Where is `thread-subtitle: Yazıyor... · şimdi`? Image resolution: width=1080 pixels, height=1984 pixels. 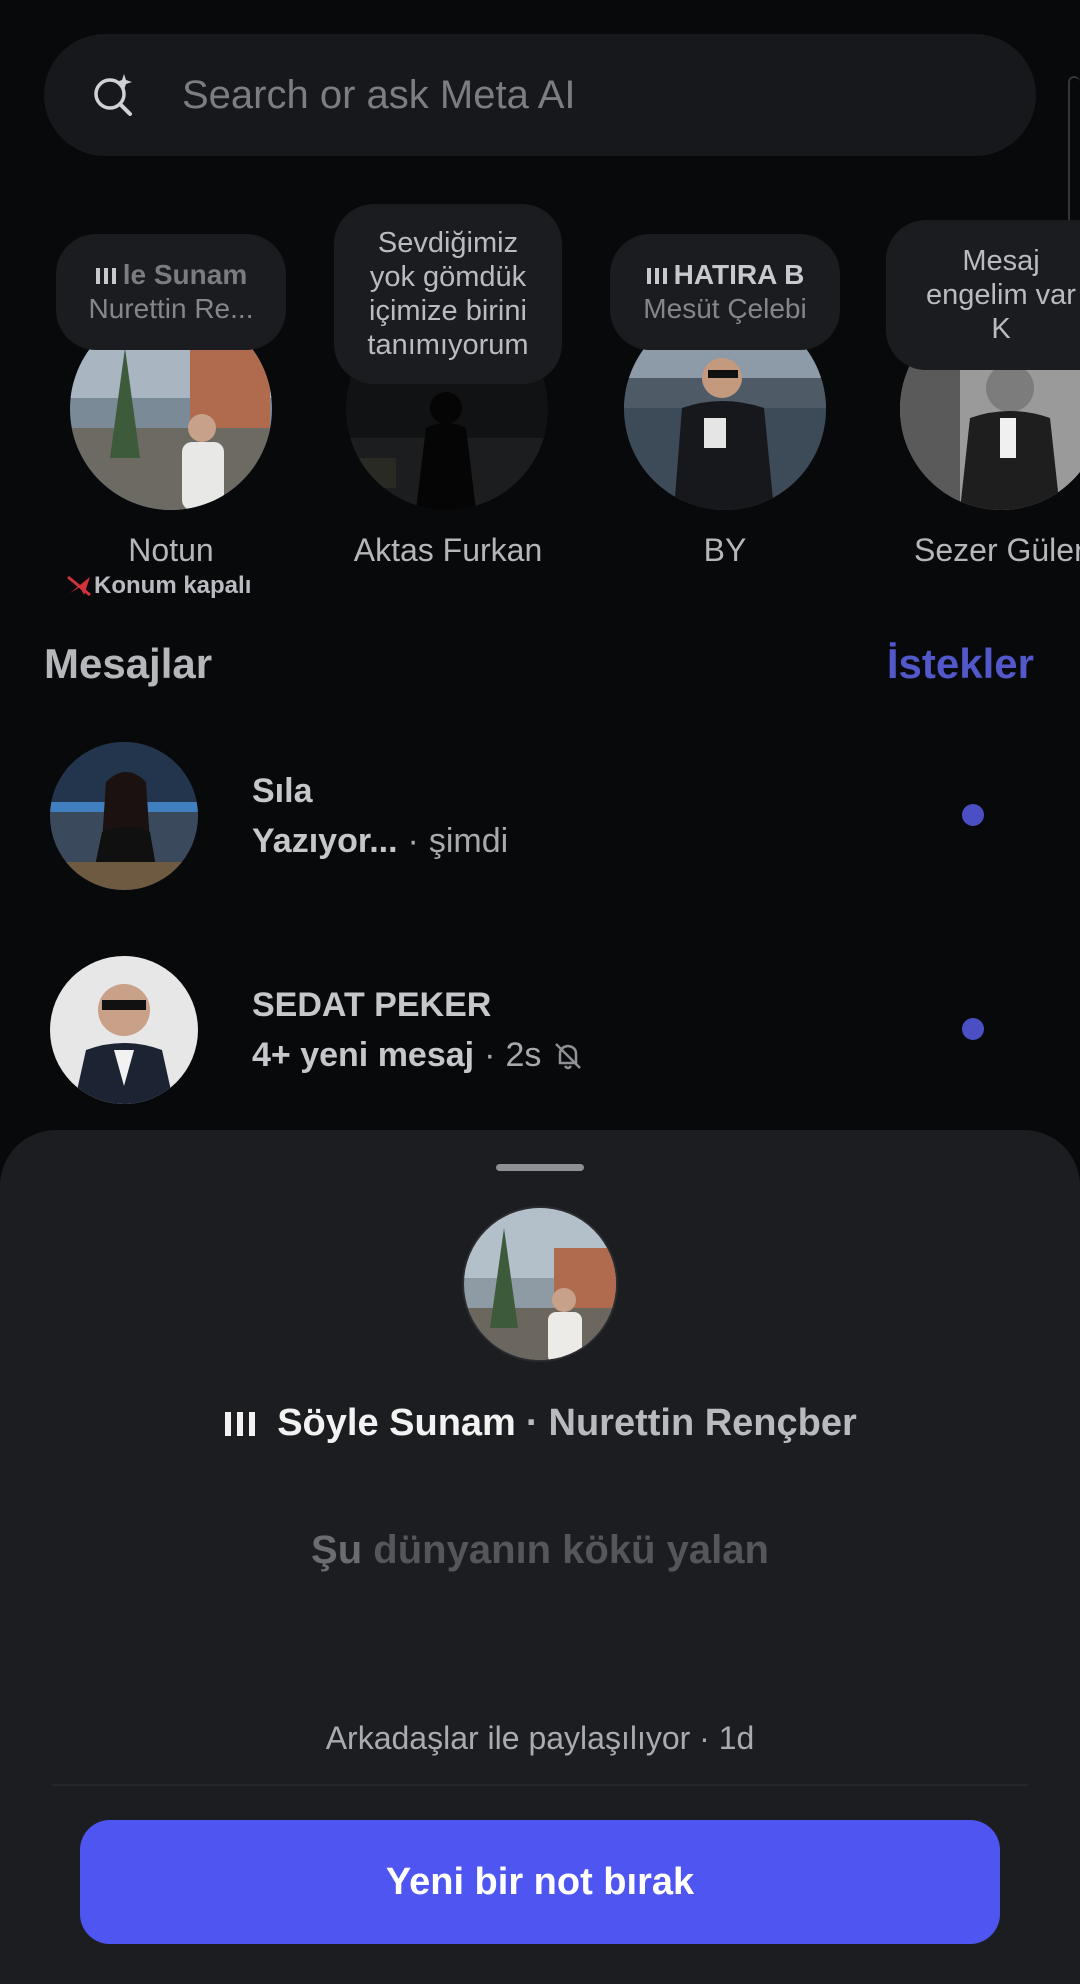 thread-subtitle: Yazıyor... · şimdi is located at coordinates (380, 841).